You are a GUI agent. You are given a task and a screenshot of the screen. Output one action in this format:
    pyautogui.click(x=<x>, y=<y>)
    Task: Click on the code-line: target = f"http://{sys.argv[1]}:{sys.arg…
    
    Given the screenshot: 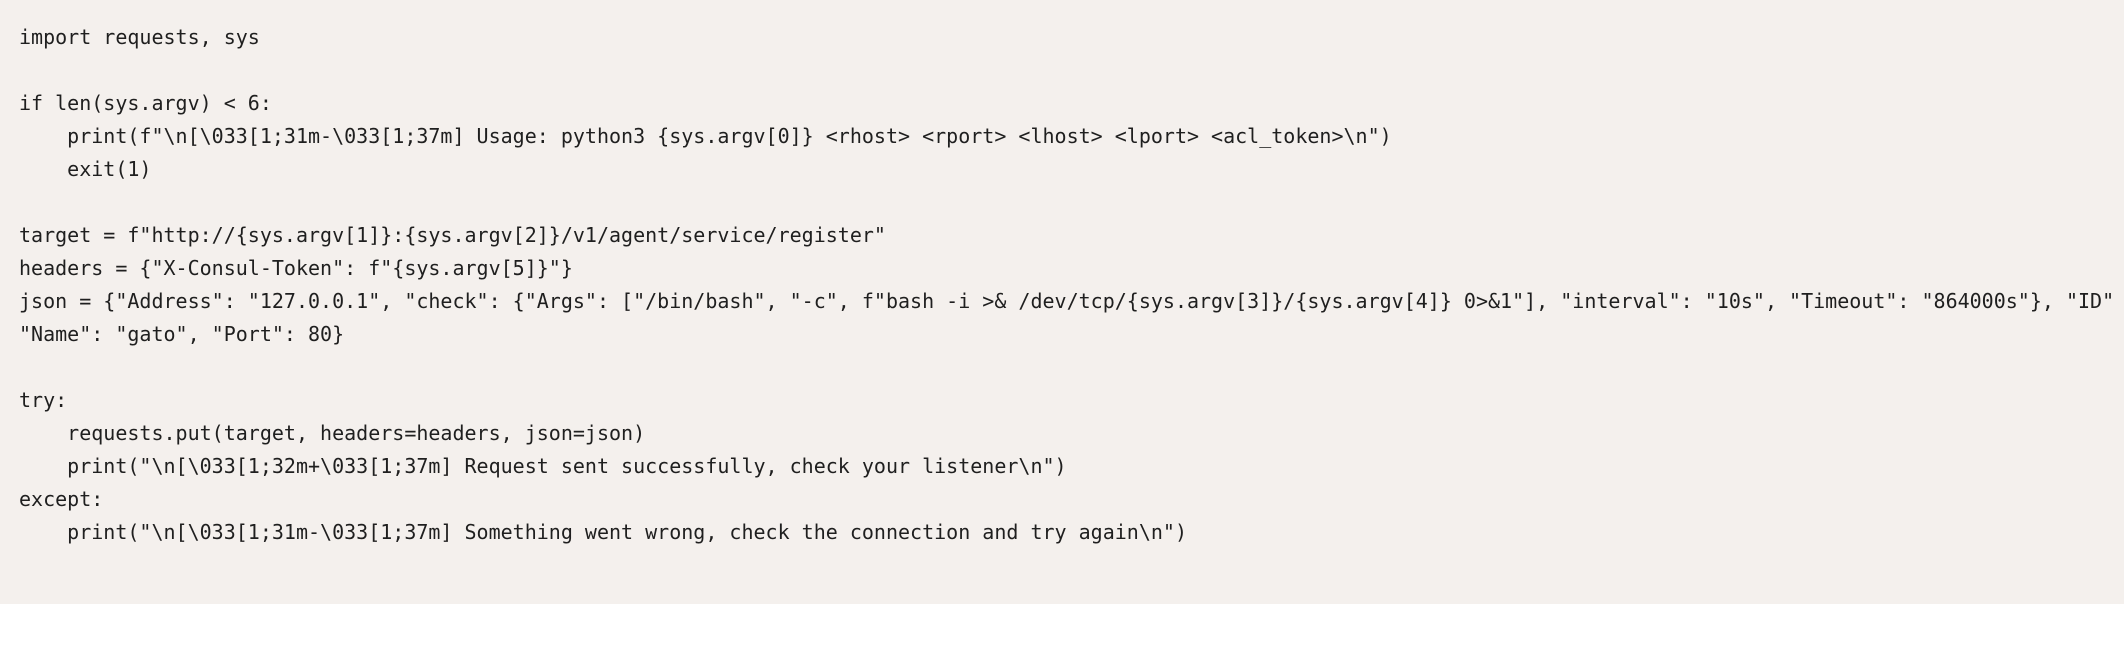 What is the action you would take?
    pyautogui.click(x=452, y=235)
    